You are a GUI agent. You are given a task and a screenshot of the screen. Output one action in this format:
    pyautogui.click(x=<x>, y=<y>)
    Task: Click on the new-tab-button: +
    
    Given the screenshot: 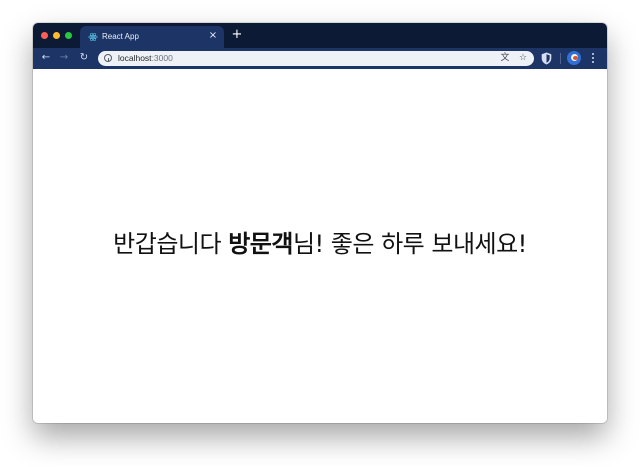 What is the action you would take?
    pyautogui.click(x=237, y=35)
    